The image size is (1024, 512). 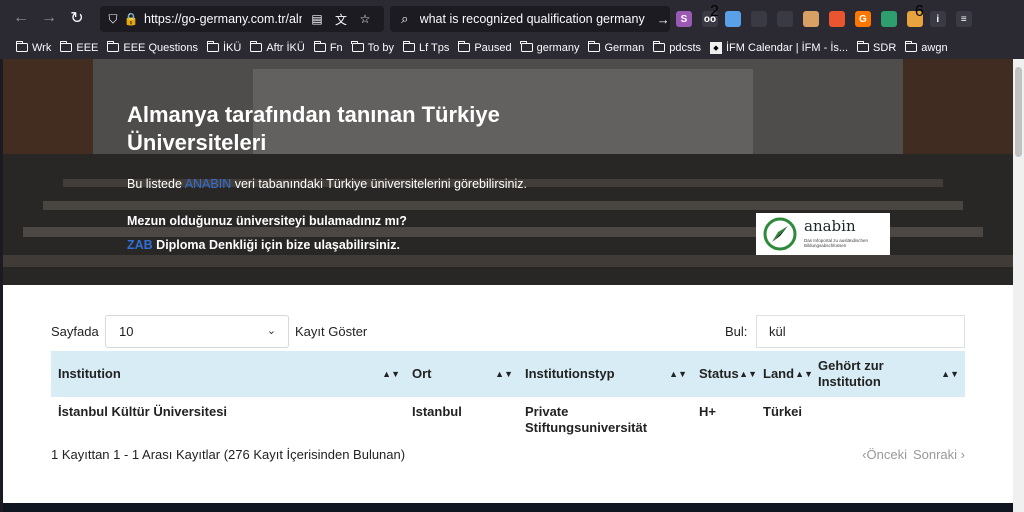 I want to click on page-length-select: 10 ⌄, so click(x=197, y=331).